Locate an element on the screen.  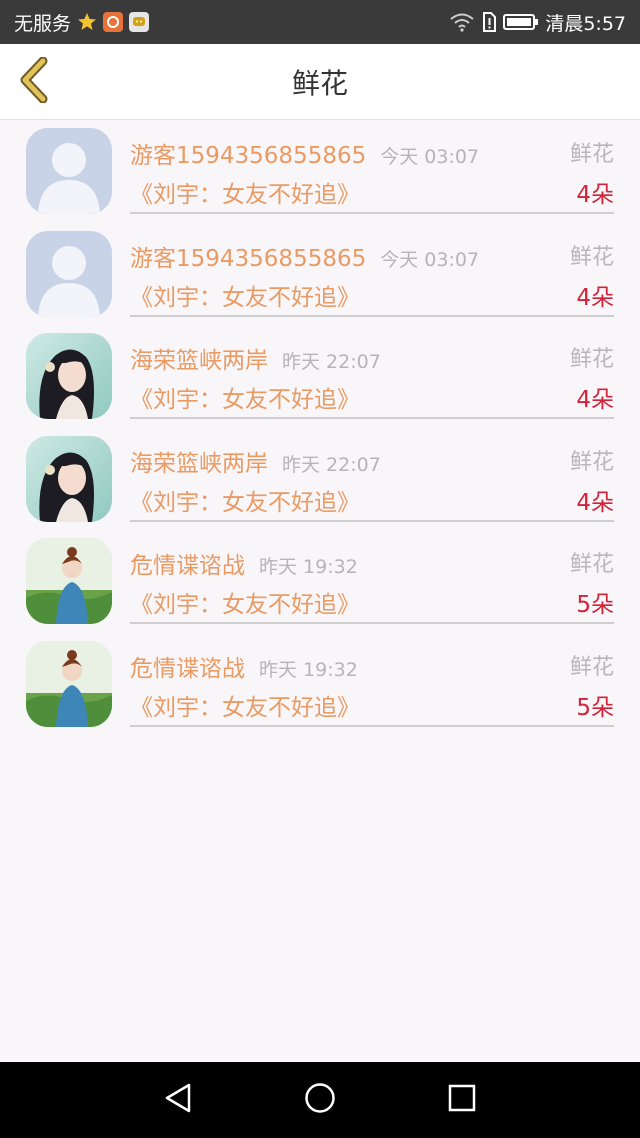
carrier-text: 无服务 is located at coordinates (43, 23).